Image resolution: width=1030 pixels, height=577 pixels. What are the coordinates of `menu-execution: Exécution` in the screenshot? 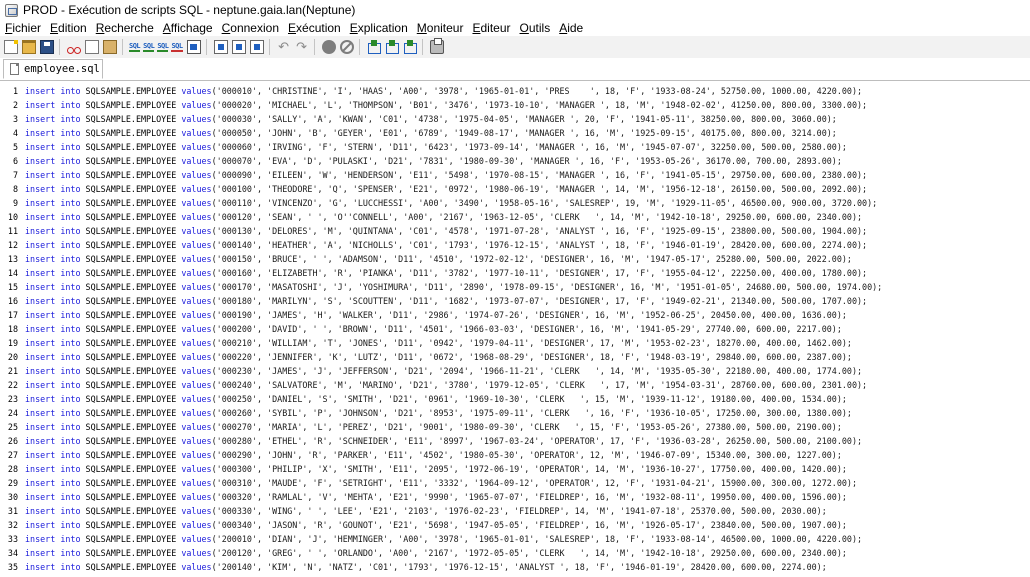 It's located at (314, 28).